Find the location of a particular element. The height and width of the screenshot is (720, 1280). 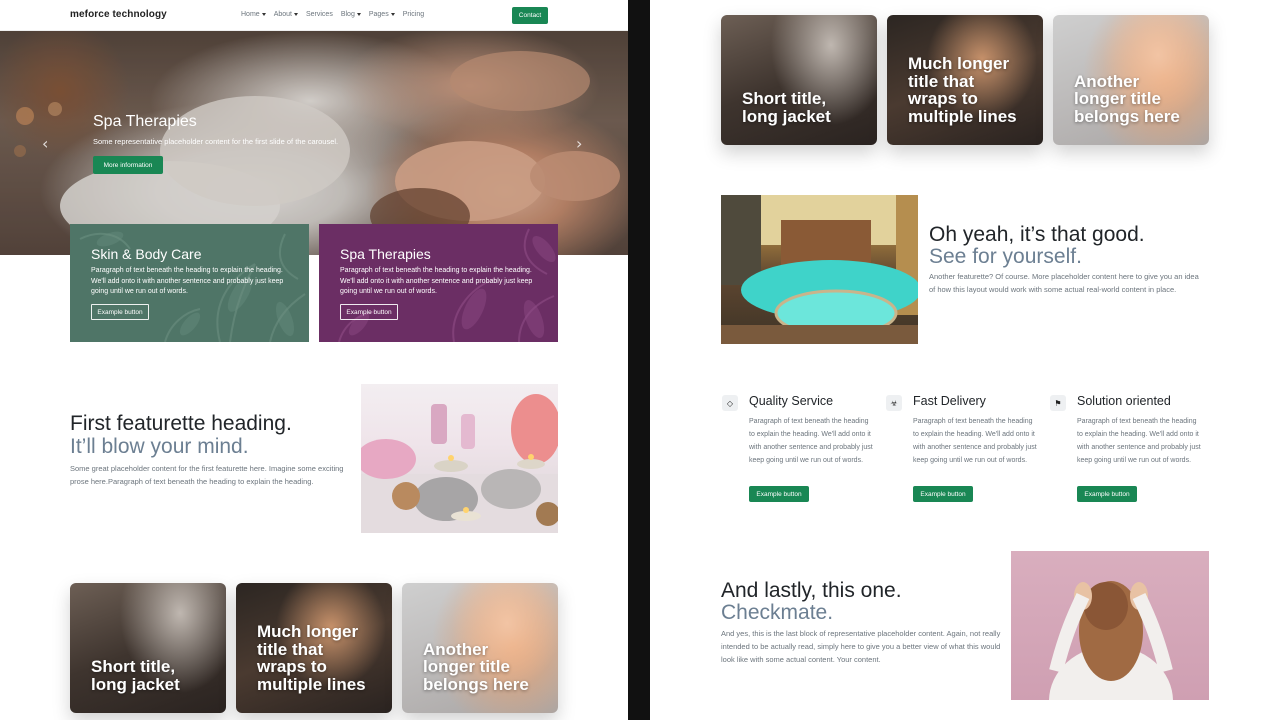

nav-links: Home About Services Blog Pages Pricing is located at coordinates (332, 14).